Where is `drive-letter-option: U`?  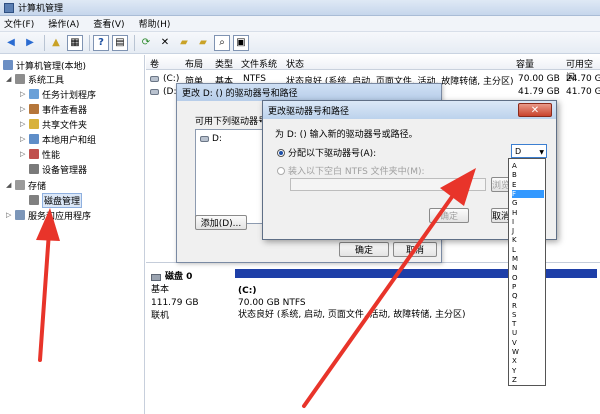
drive-letter-option: U is located at coordinates (528, 333).